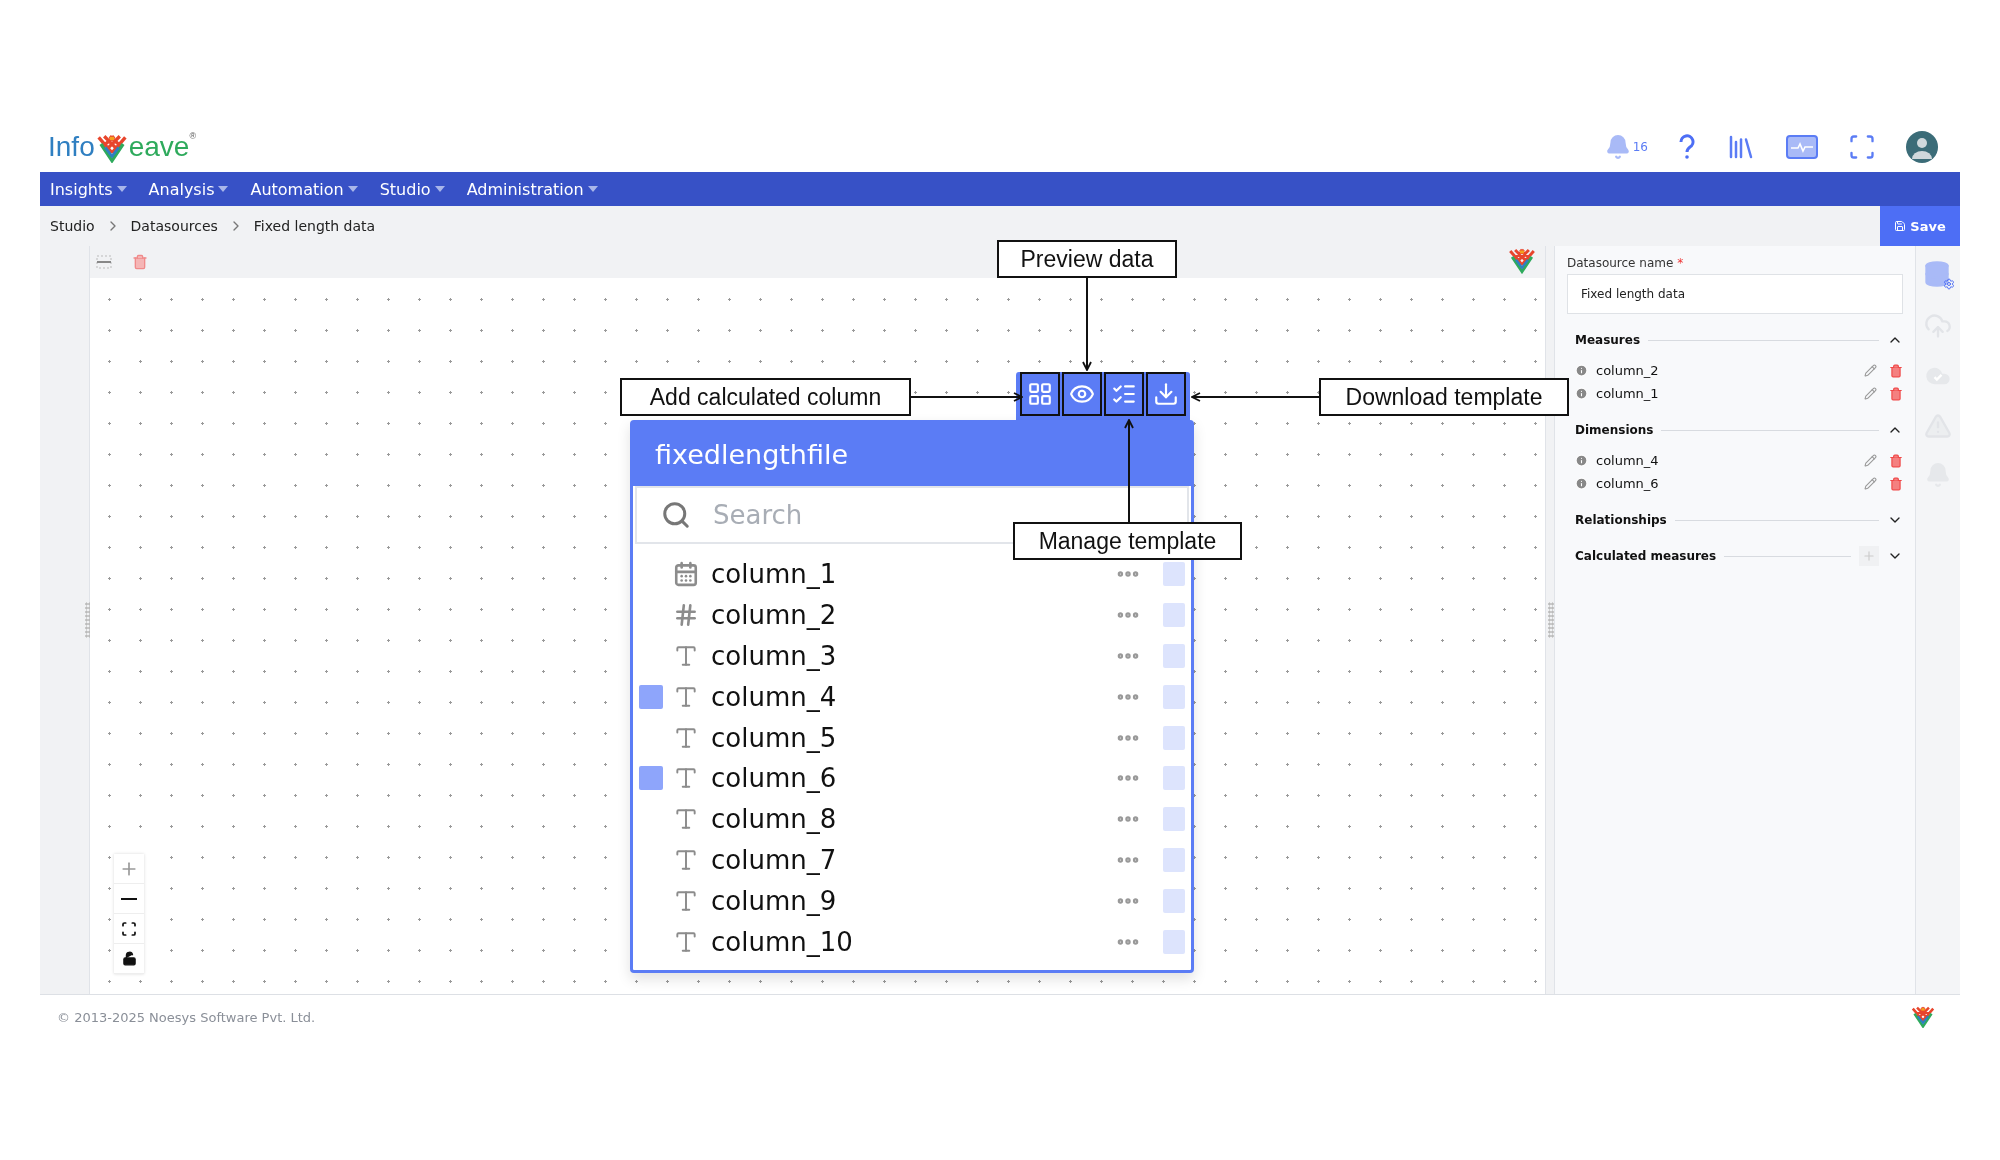 The image size is (2000, 1160). I want to click on callout-label: Add calculated column, so click(765, 397).